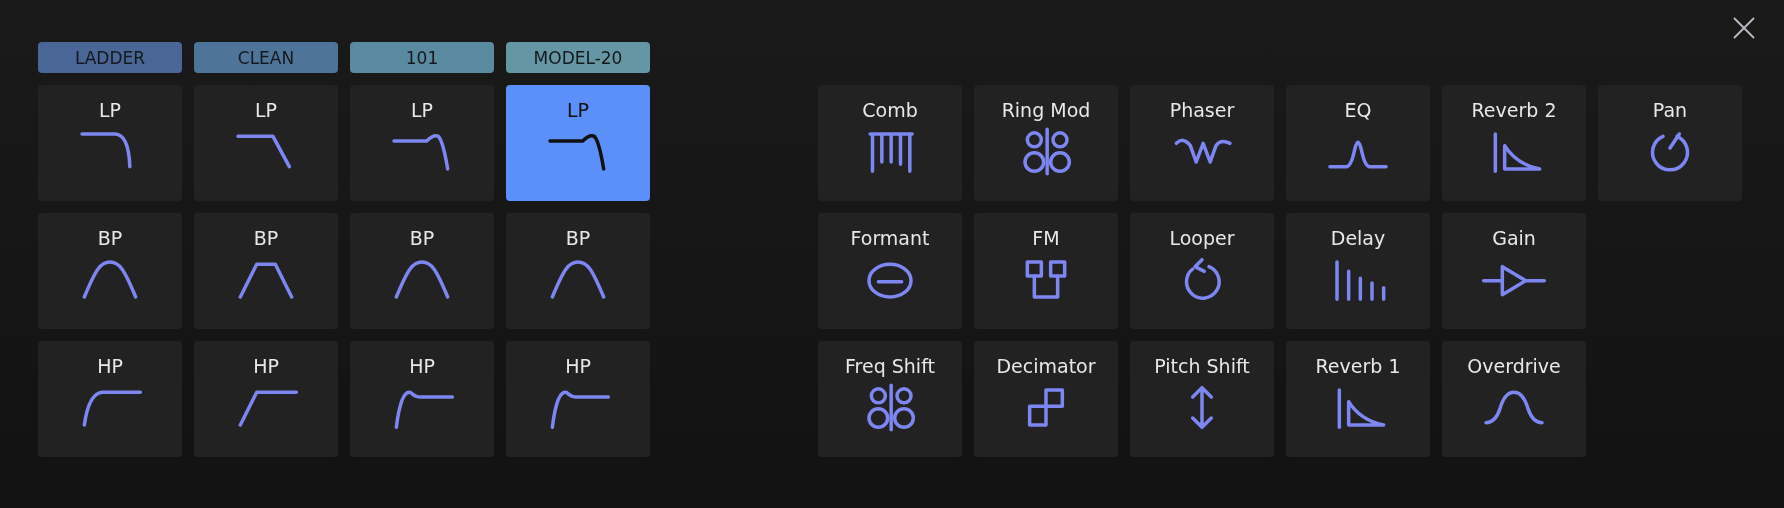 This screenshot has width=1784, height=508. Describe the element at coordinates (422, 57) in the screenshot. I see `filter-model-header: 101` at that location.